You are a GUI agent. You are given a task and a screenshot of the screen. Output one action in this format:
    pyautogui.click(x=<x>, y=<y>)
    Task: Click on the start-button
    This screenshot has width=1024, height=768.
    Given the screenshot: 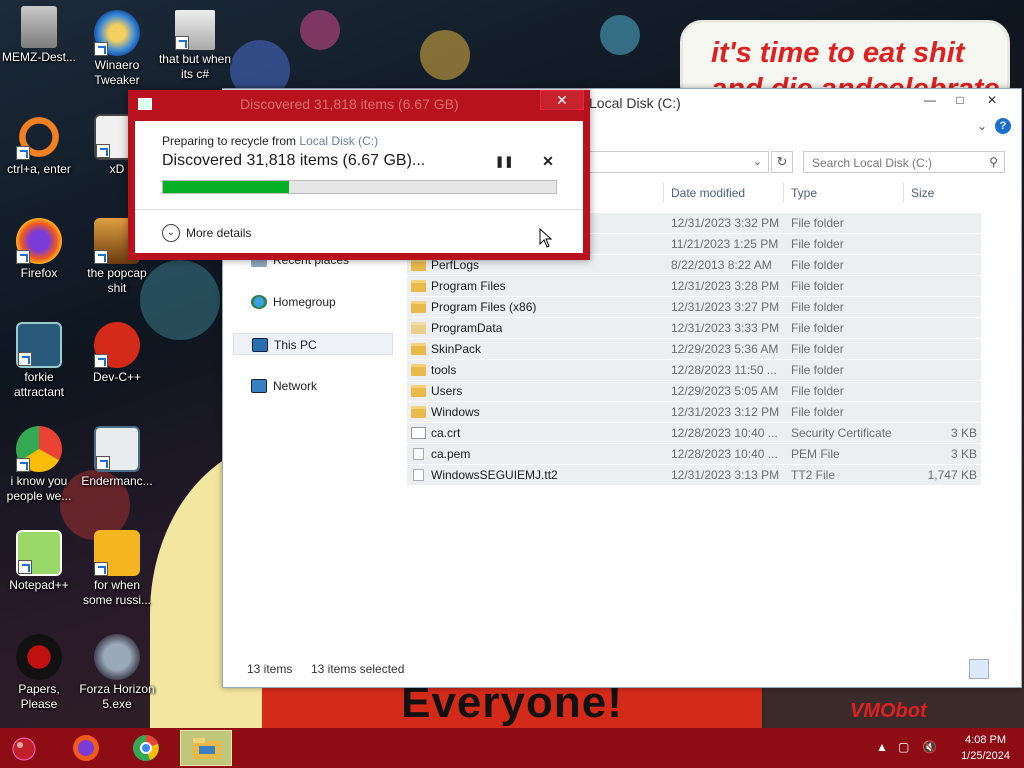 What is the action you would take?
    pyautogui.click(x=24, y=748)
    